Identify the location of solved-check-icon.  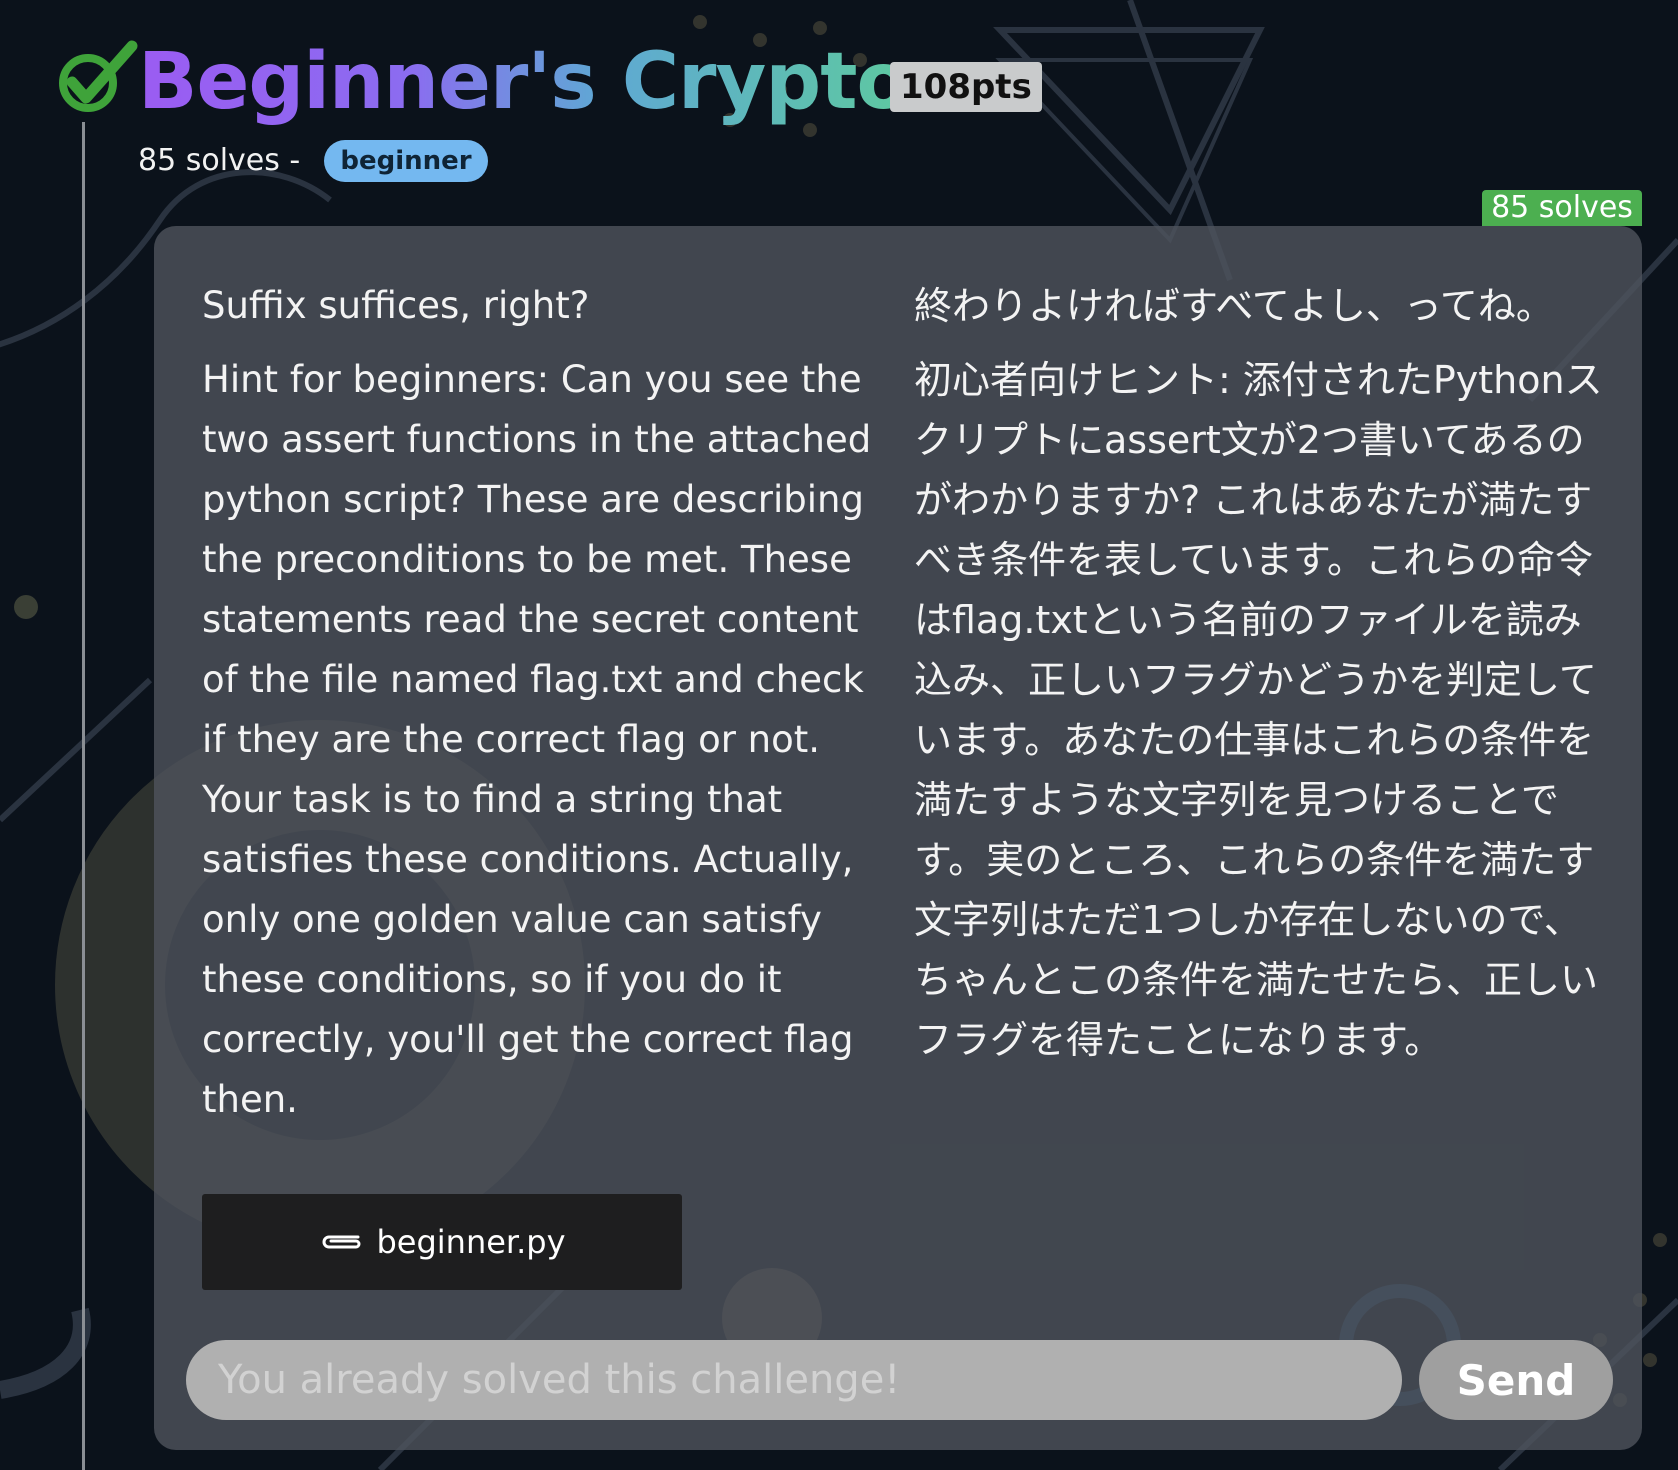
(98, 76).